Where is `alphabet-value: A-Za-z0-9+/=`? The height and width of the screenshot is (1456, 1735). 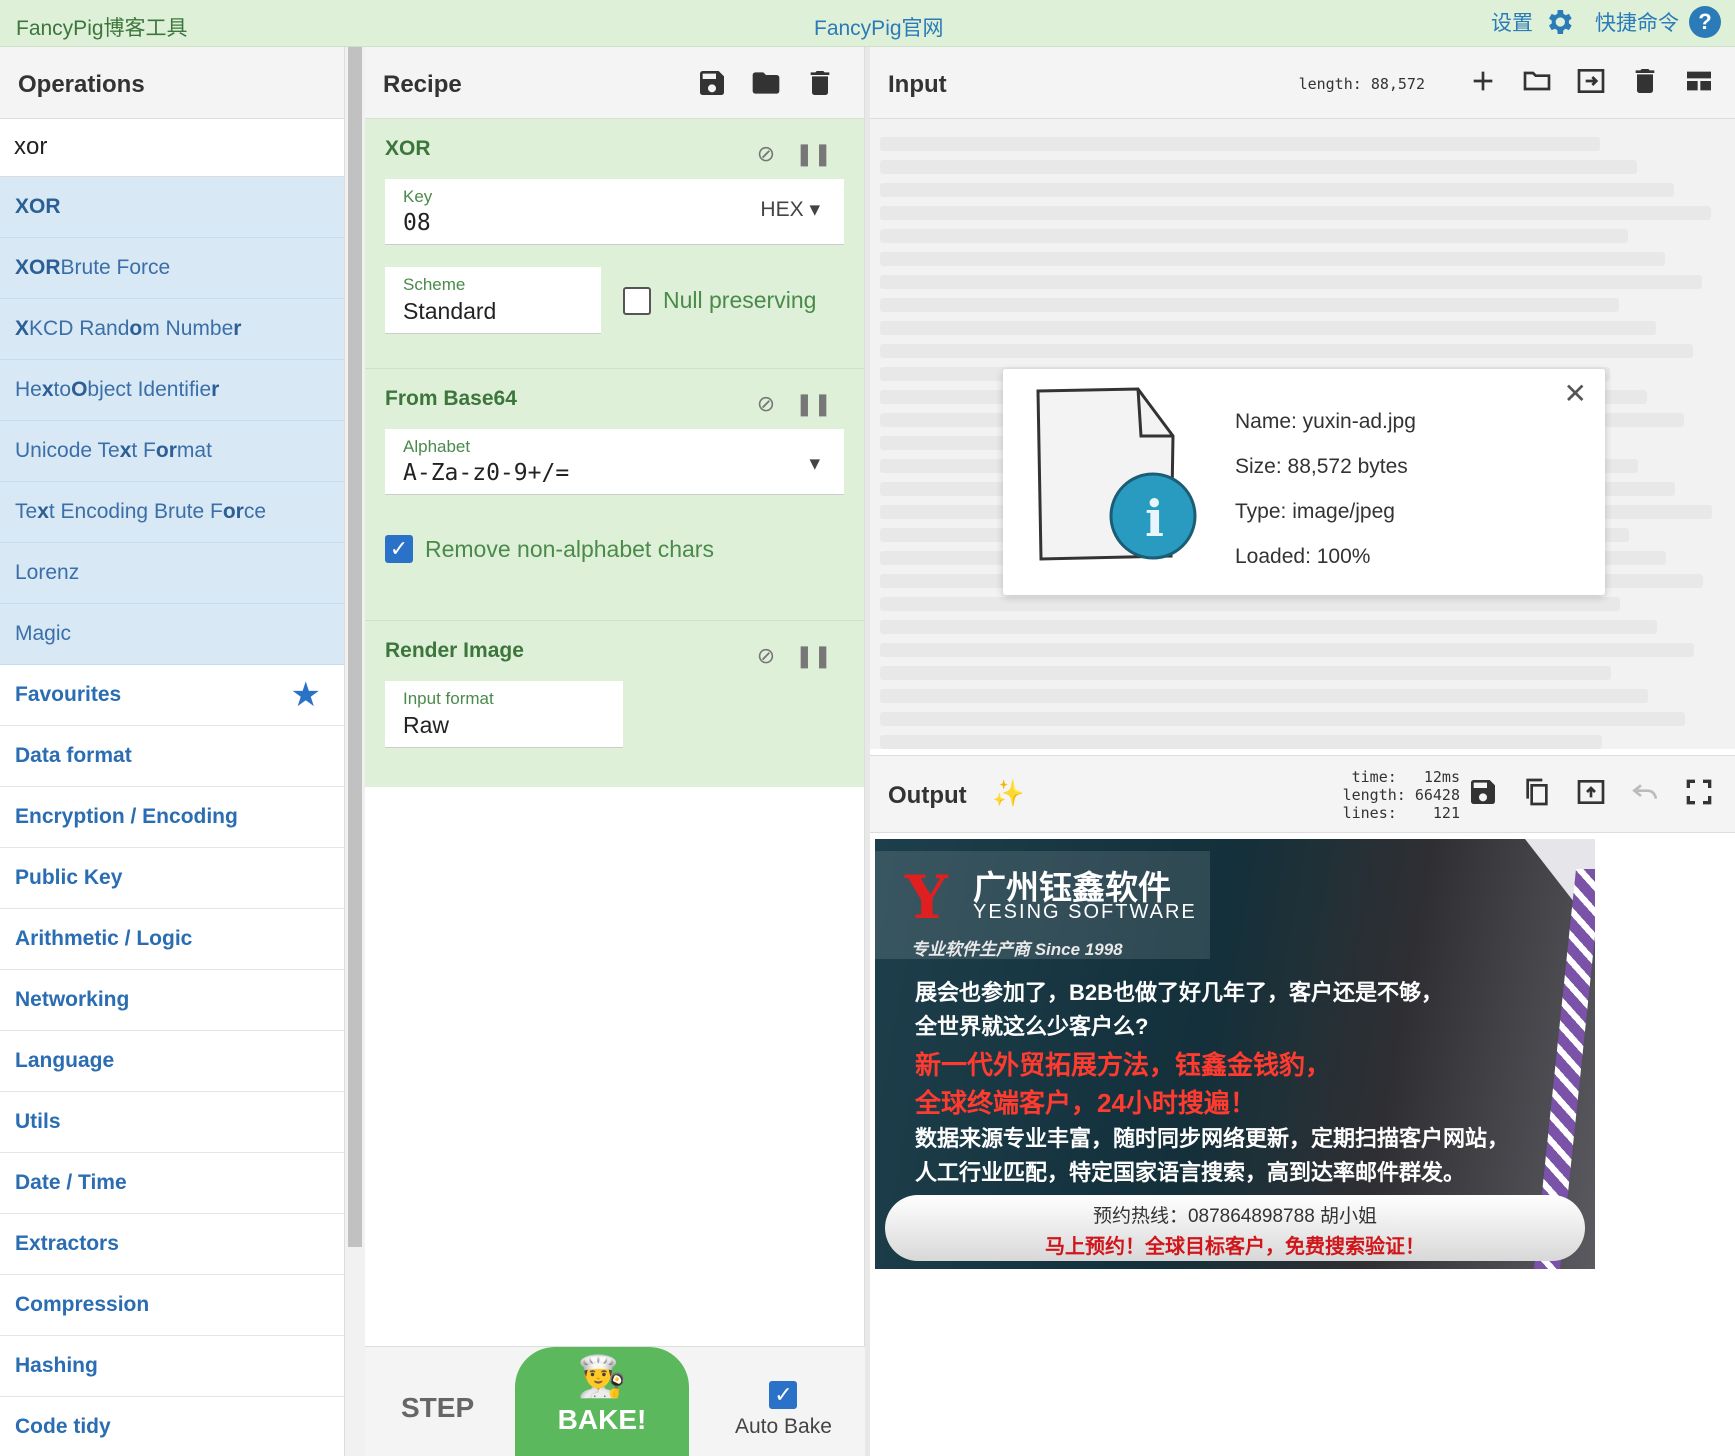
alphabet-value: A-Za-z0-9+/= is located at coordinates (614, 473).